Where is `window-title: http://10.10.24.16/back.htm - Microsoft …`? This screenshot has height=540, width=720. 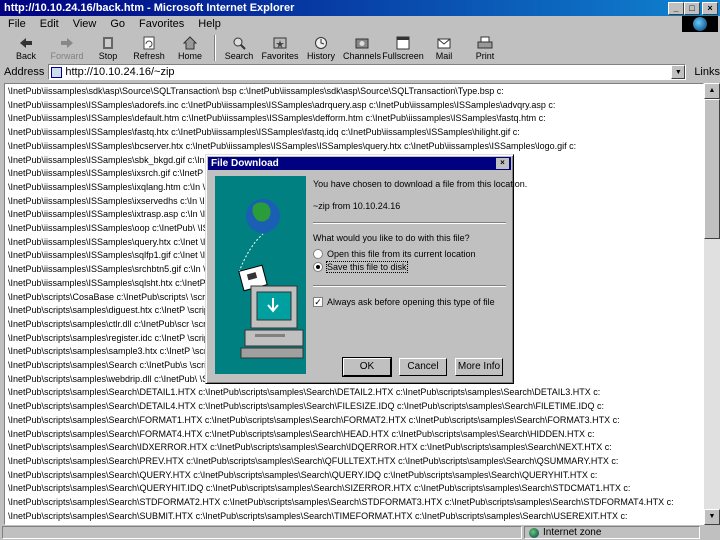 window-title: http://10.10.24.16/back.htm - Microsoft … is located at coordinates (149, 8).